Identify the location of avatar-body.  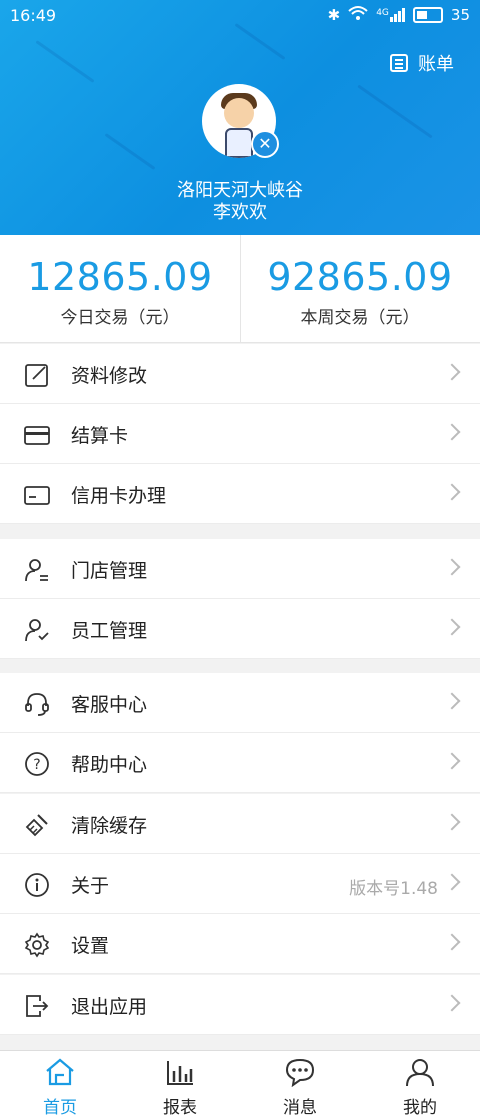
(239, 143).